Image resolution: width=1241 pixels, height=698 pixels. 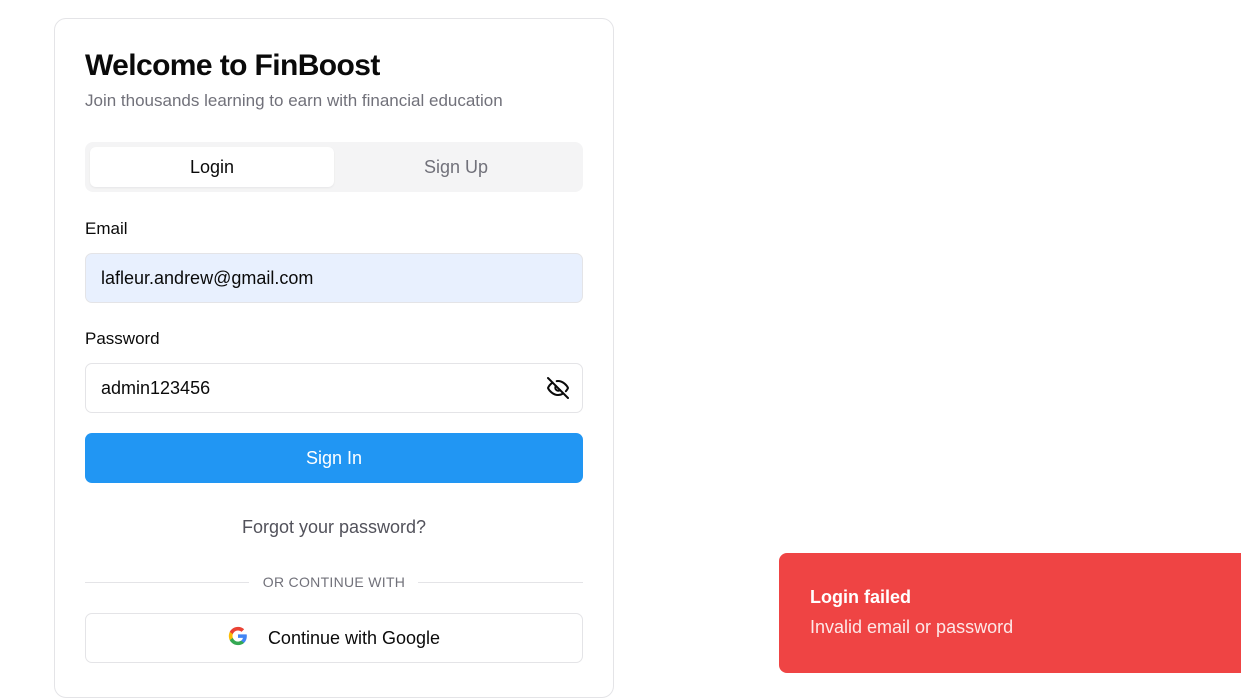 What do you see at coordinates (232, 65) in the screenshot?
I see `page-title: Welcome to FinBoost` at bounding box center [232, 65].